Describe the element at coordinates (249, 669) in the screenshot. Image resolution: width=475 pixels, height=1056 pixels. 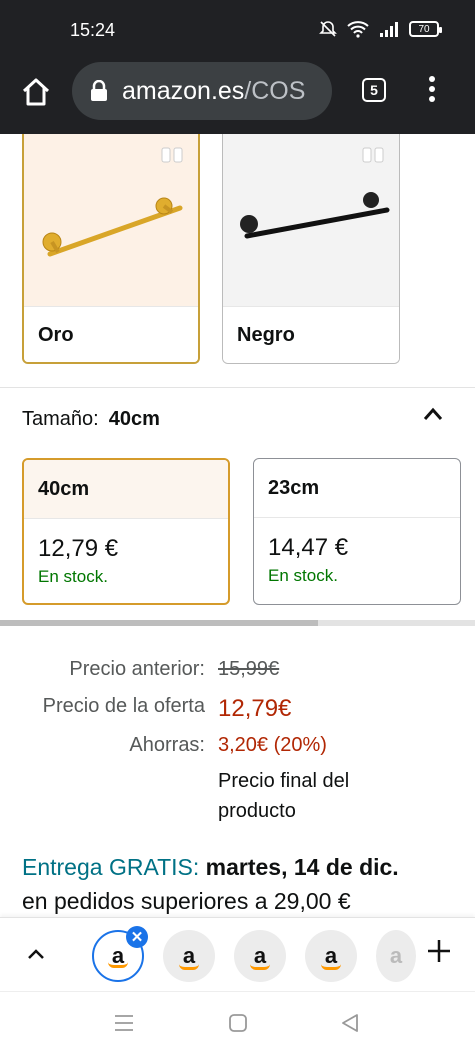
I see `previous-price-value: 15,99€` at that location.